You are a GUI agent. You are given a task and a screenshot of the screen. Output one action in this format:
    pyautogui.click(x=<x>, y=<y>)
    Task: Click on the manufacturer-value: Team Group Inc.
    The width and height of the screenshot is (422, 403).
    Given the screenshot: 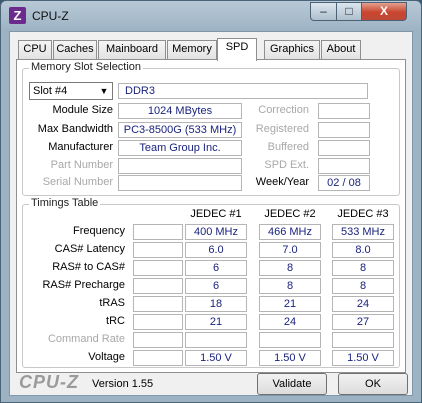 What is the action you would take?
    pyautogui.click(x=180, y=148)
    